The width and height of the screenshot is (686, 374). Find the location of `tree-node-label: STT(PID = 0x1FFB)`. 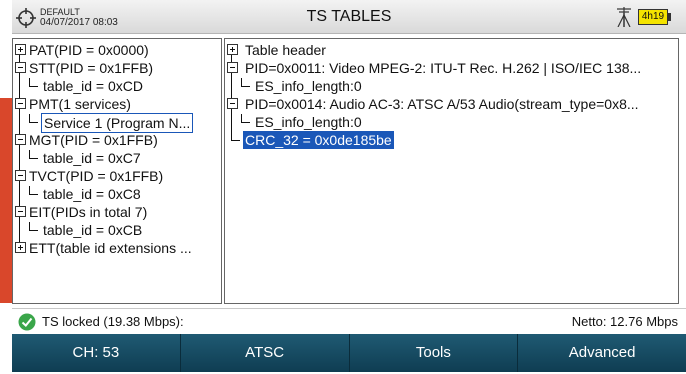

tree-node-label: STT(PID = 0x1FFB) is located at coordinates (91, 68).